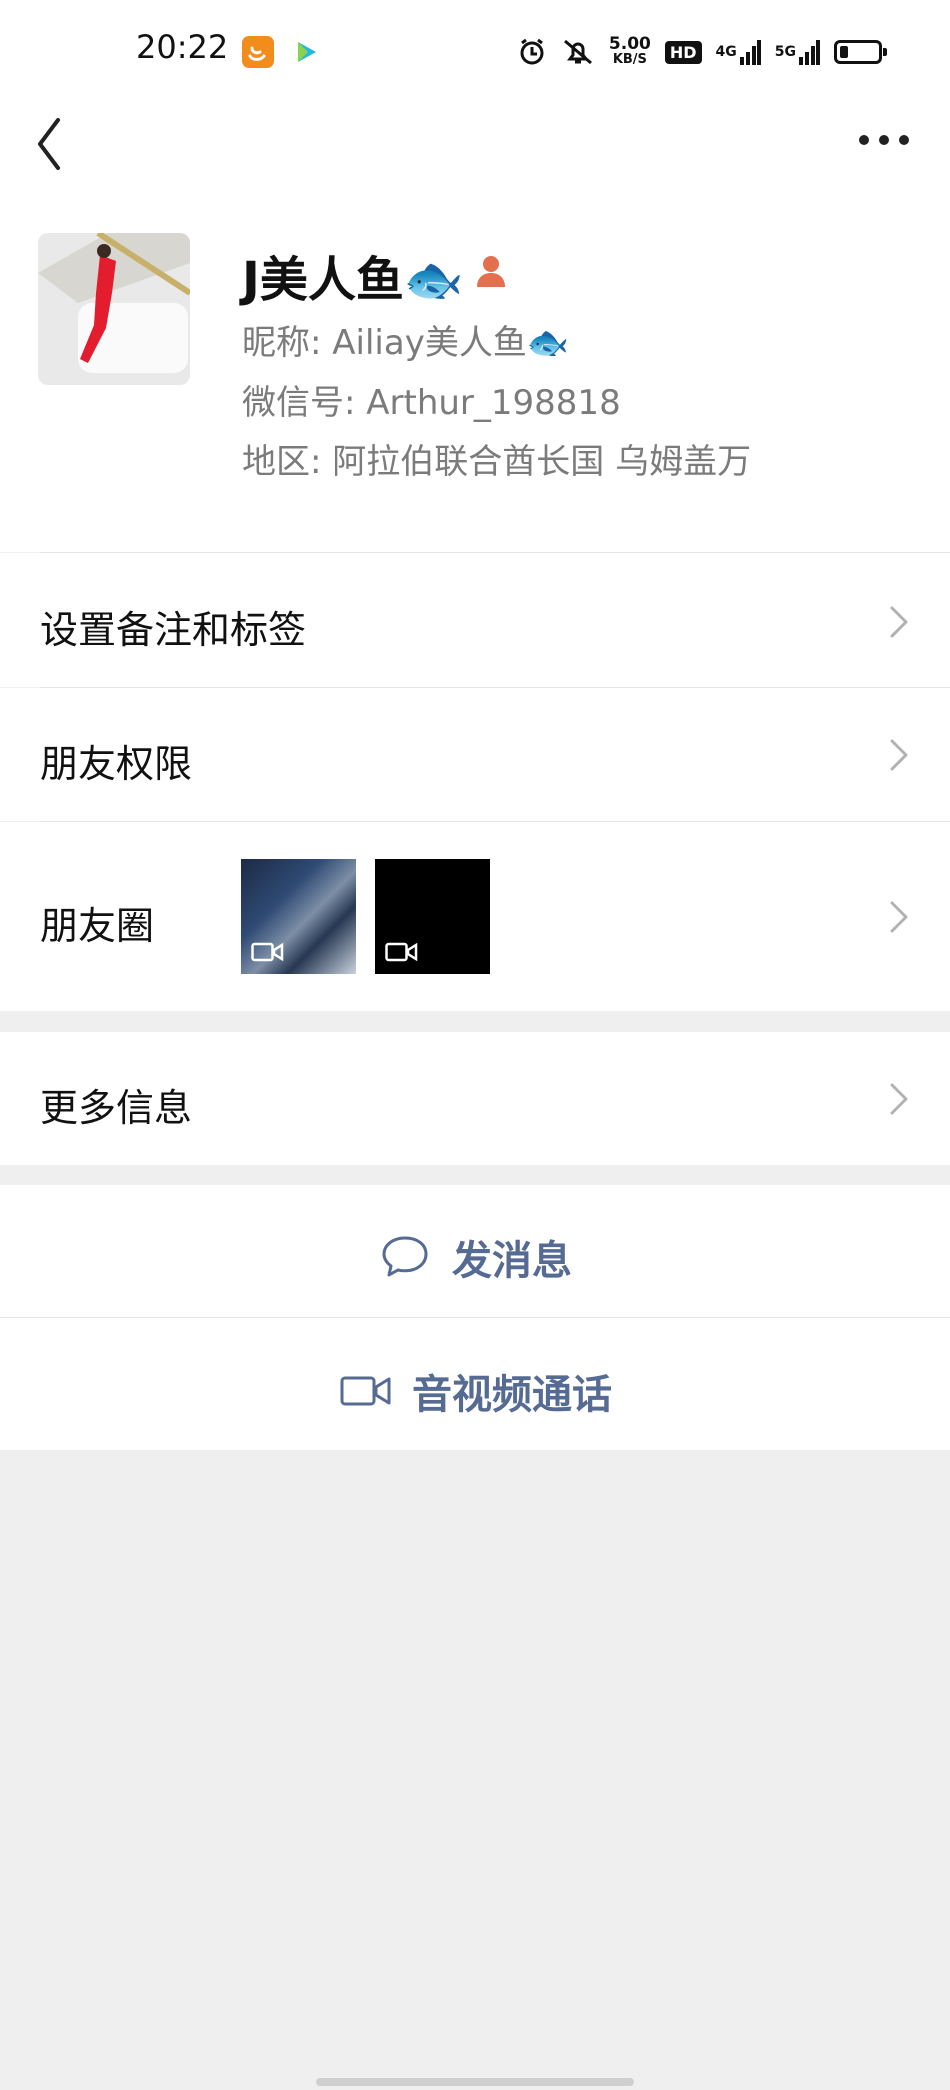 Image resolution: width=950 pixels, height=2090 pixels. I want to click on mute-bell-icon, so click(578, 52).